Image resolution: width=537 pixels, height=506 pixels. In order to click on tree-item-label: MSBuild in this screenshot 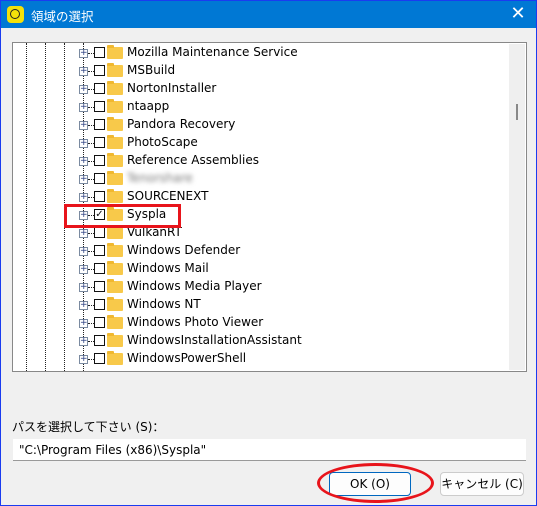, I will do `click(151, 70)`.